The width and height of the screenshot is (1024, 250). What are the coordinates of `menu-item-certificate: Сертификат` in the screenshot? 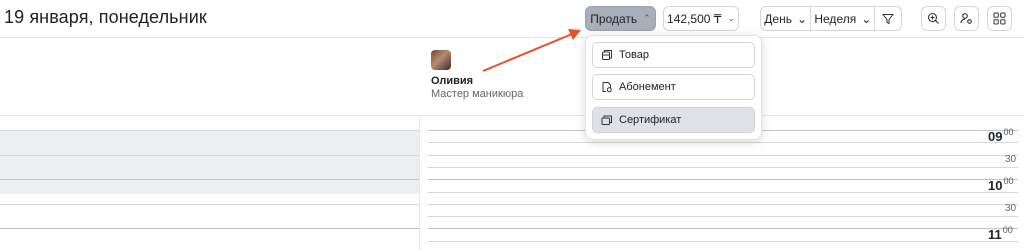 It's located at (673, 120).